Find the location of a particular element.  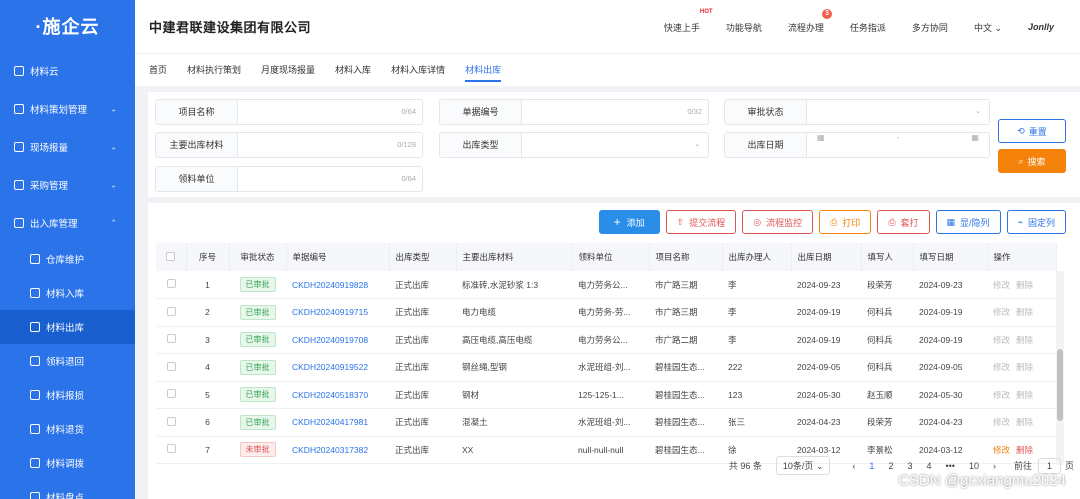

sidebar-item-6: 材料入库 is located at coordinates (67, 293).